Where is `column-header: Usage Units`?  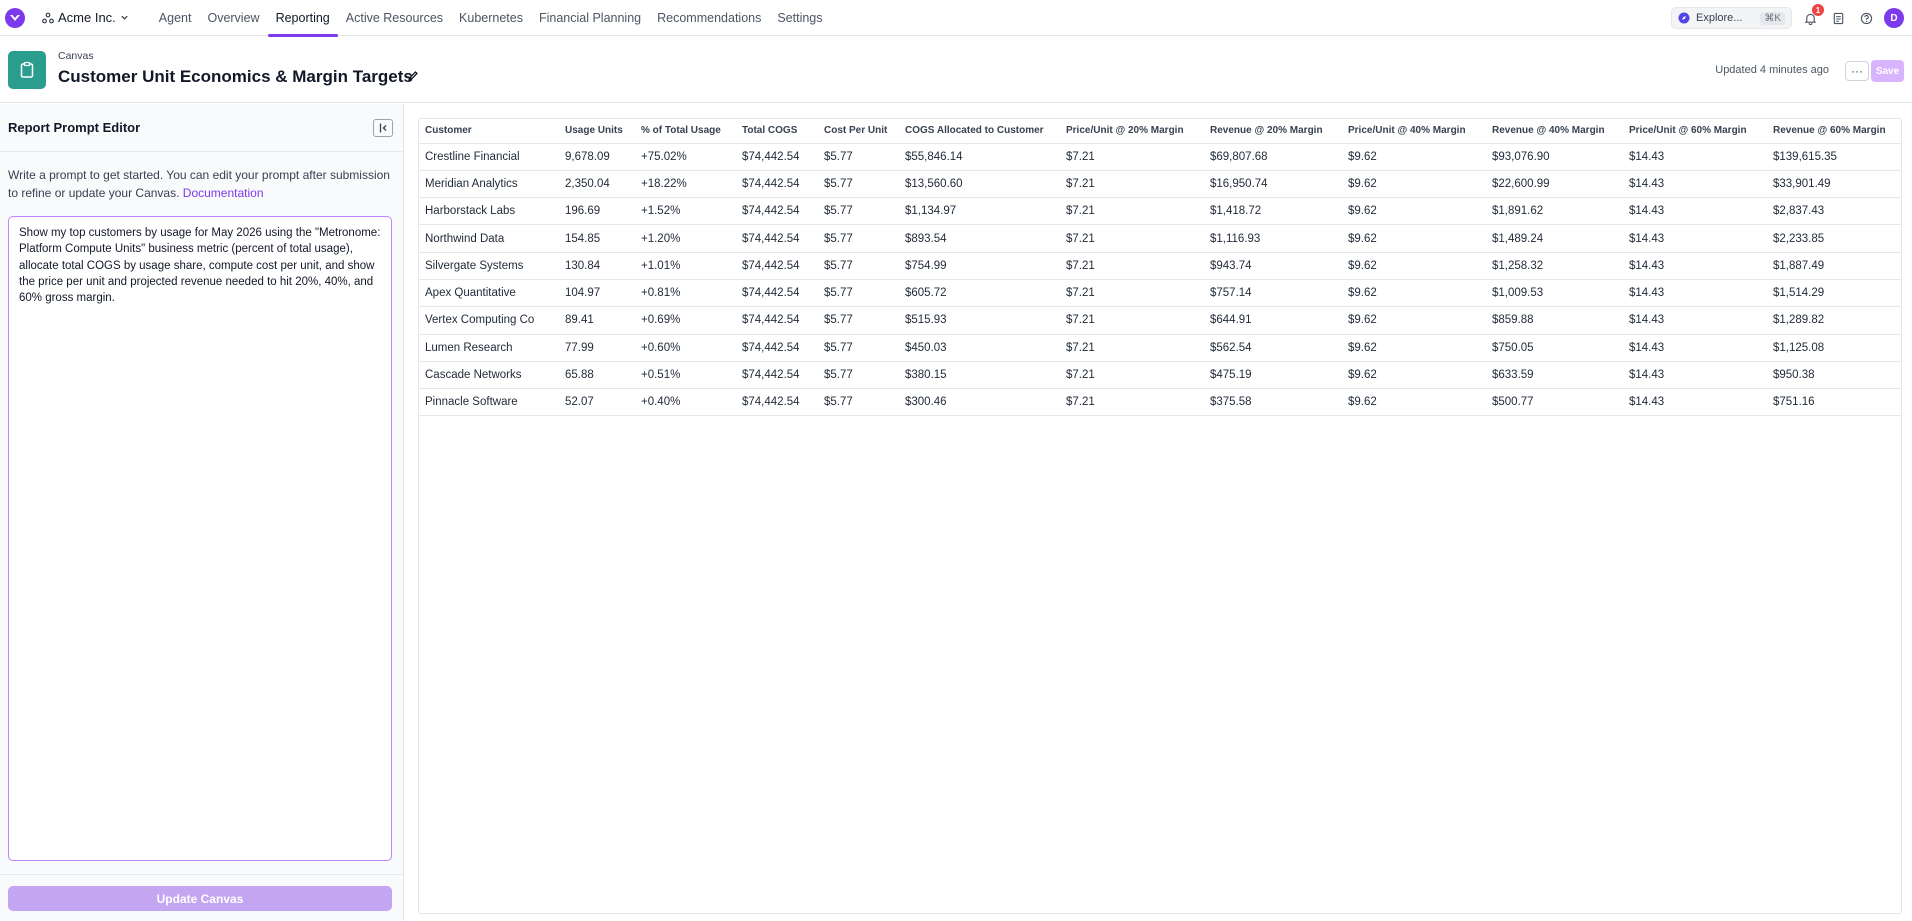 column-header: Usage Units is located at coordinates (597, 131).